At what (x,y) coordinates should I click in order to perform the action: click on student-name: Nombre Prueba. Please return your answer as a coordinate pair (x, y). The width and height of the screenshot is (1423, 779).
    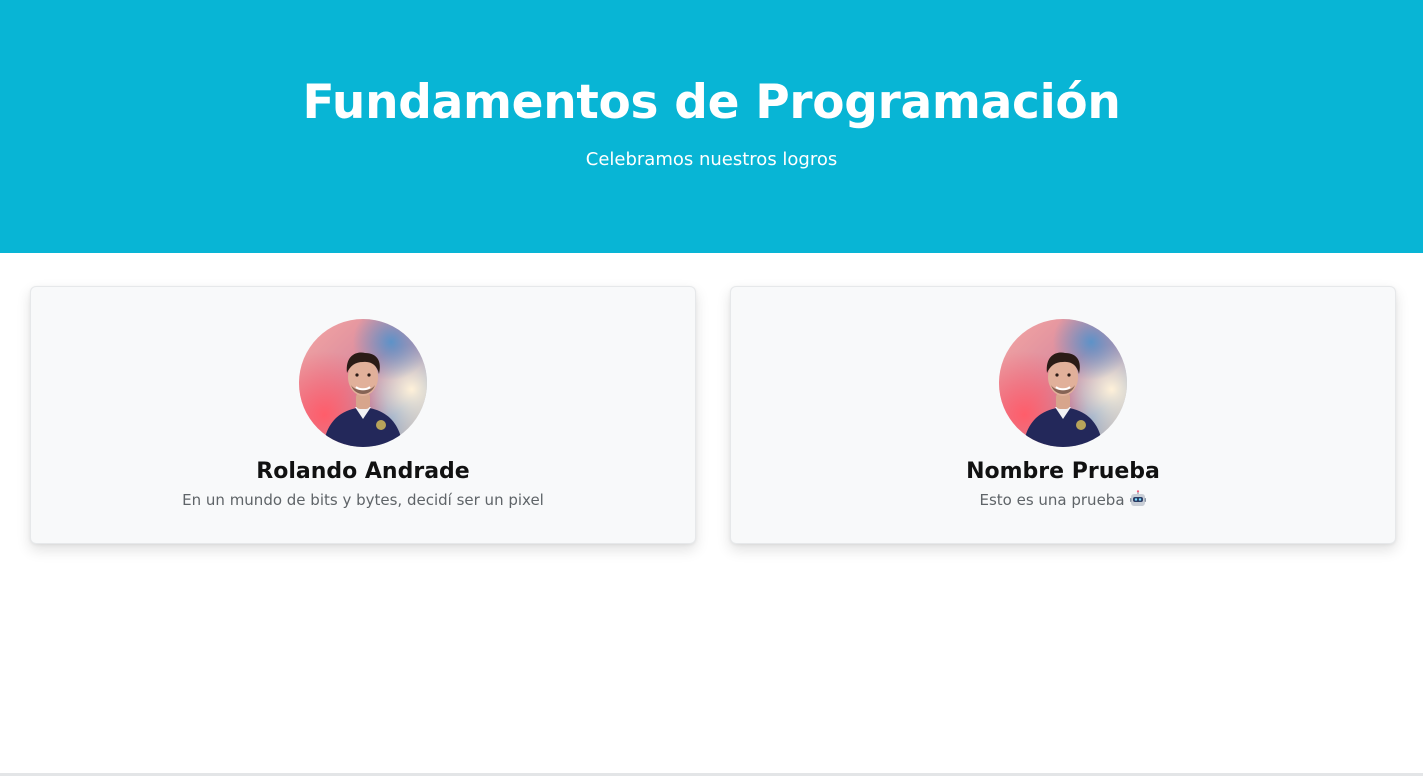
    Looking at the image, I should click on (1063, 471).